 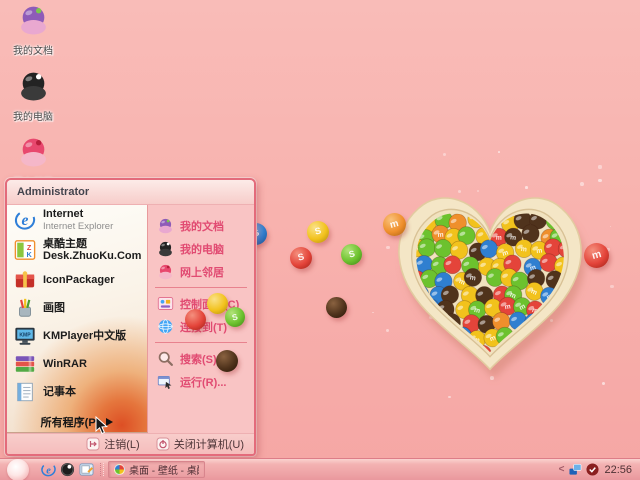 What do you see at coordinates (562, 469) in the screenshot?
I see `tray-collapse-chevron-icon: <` at bounding box center [562, 469].